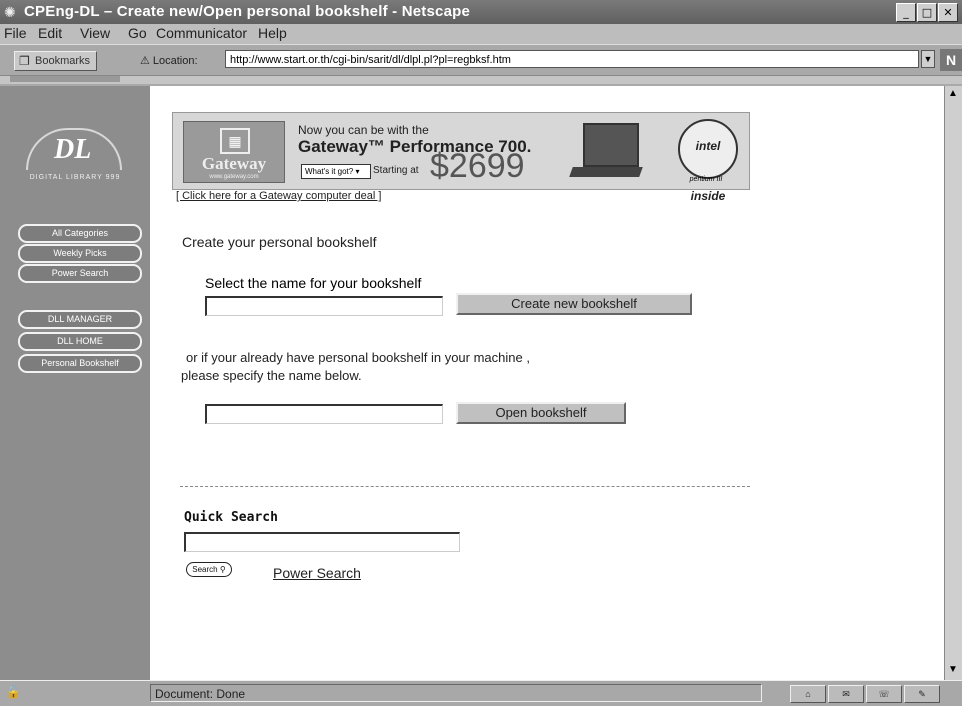 This screenshot has height=706, width=962. Describe the element at coordinates (396, 170) in the screenshot. I see `starting-at-label: Starting at` at that location.